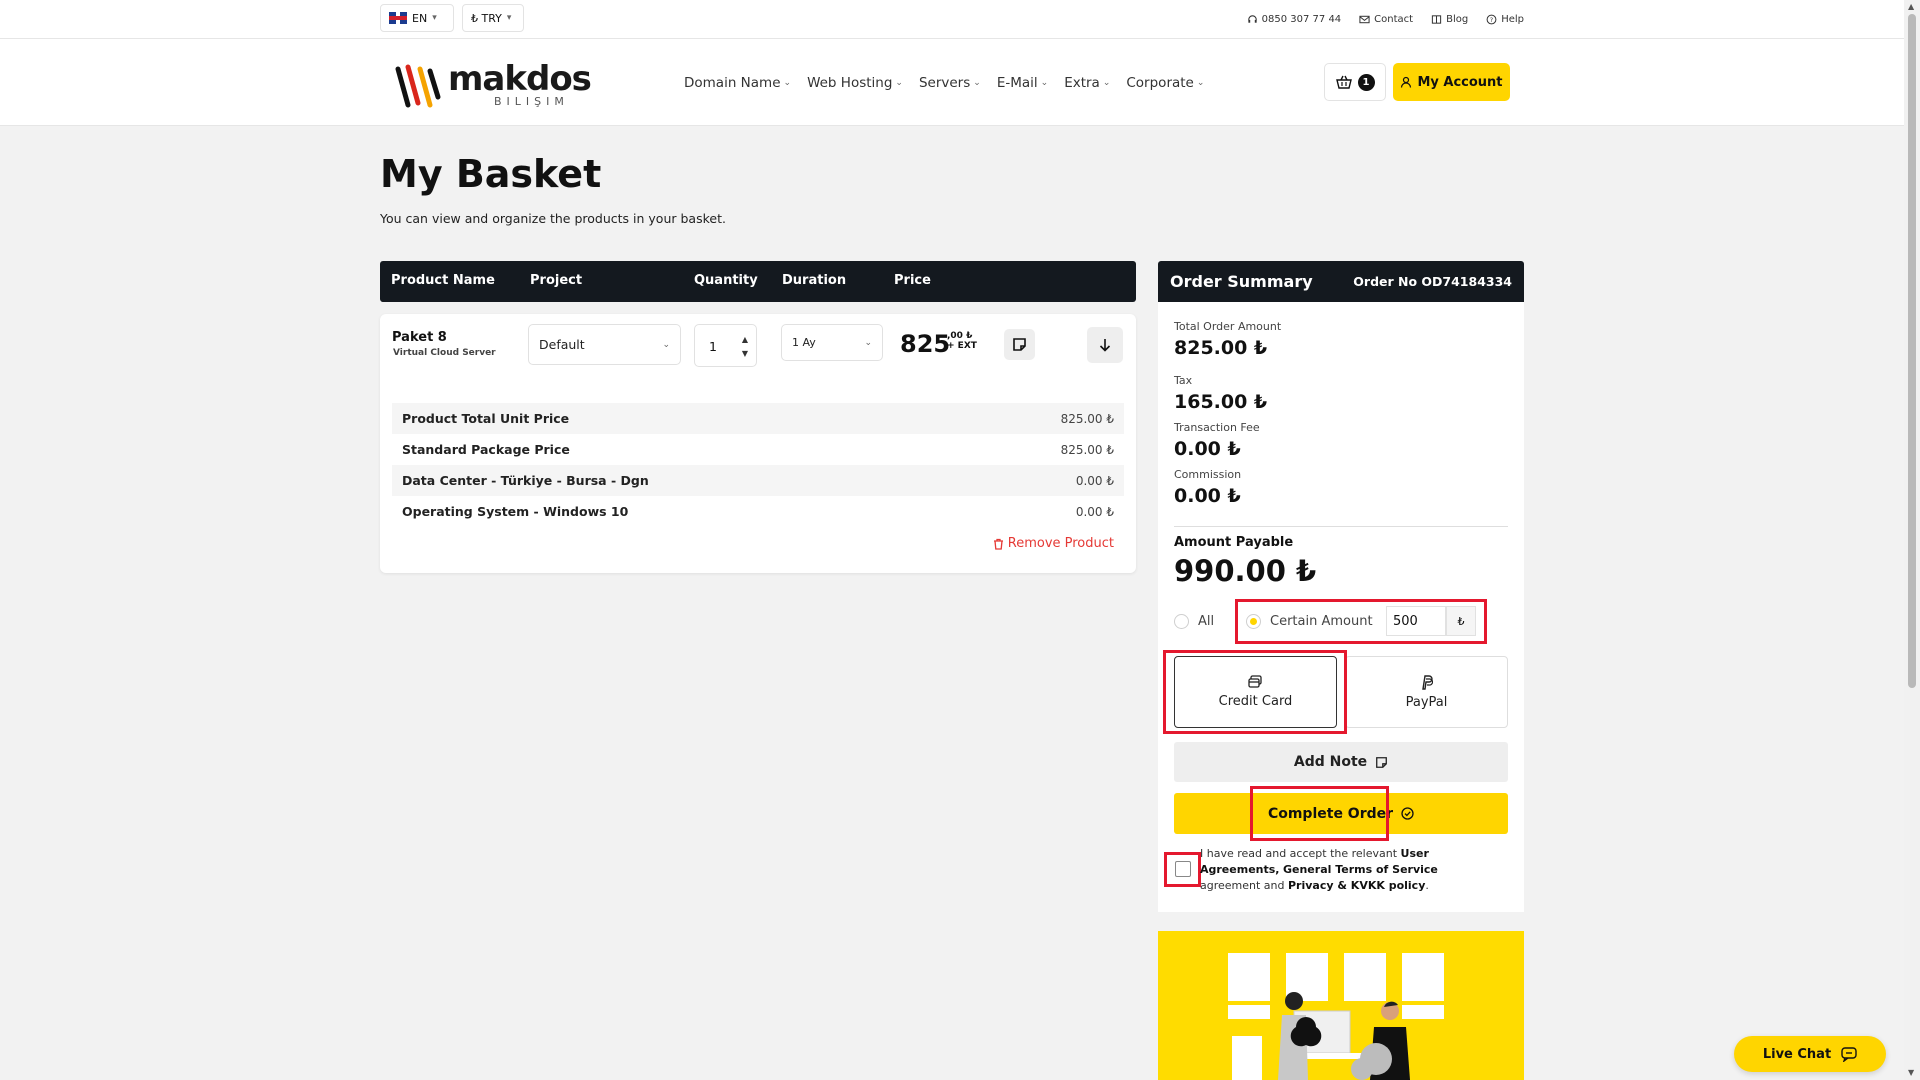 Image resolution: width=1920 pixels, height=1080 pixels. I want to click on page-scrollbar: ▲ ▼, so click(1912, 540).